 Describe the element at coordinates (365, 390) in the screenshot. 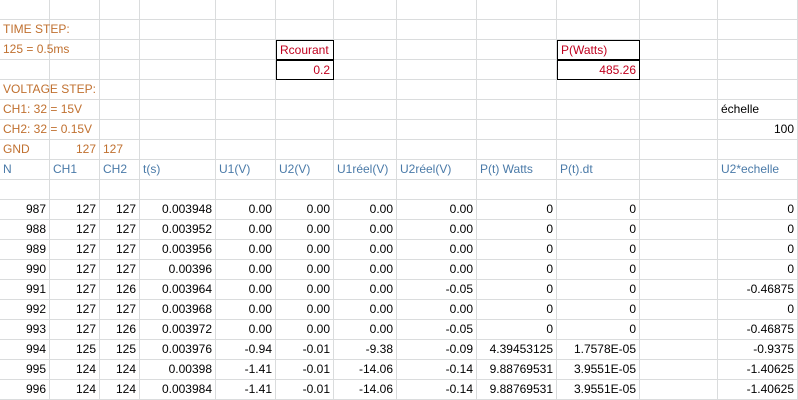

I see `table-cell: -14.06` at that location.